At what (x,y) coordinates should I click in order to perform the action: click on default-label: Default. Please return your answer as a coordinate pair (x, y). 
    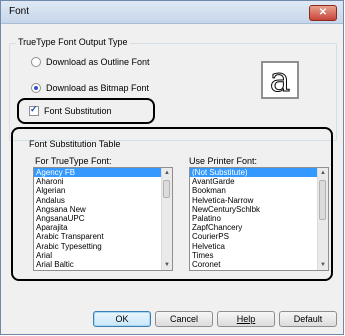
    Looking at the image, I should click on (308, 319).